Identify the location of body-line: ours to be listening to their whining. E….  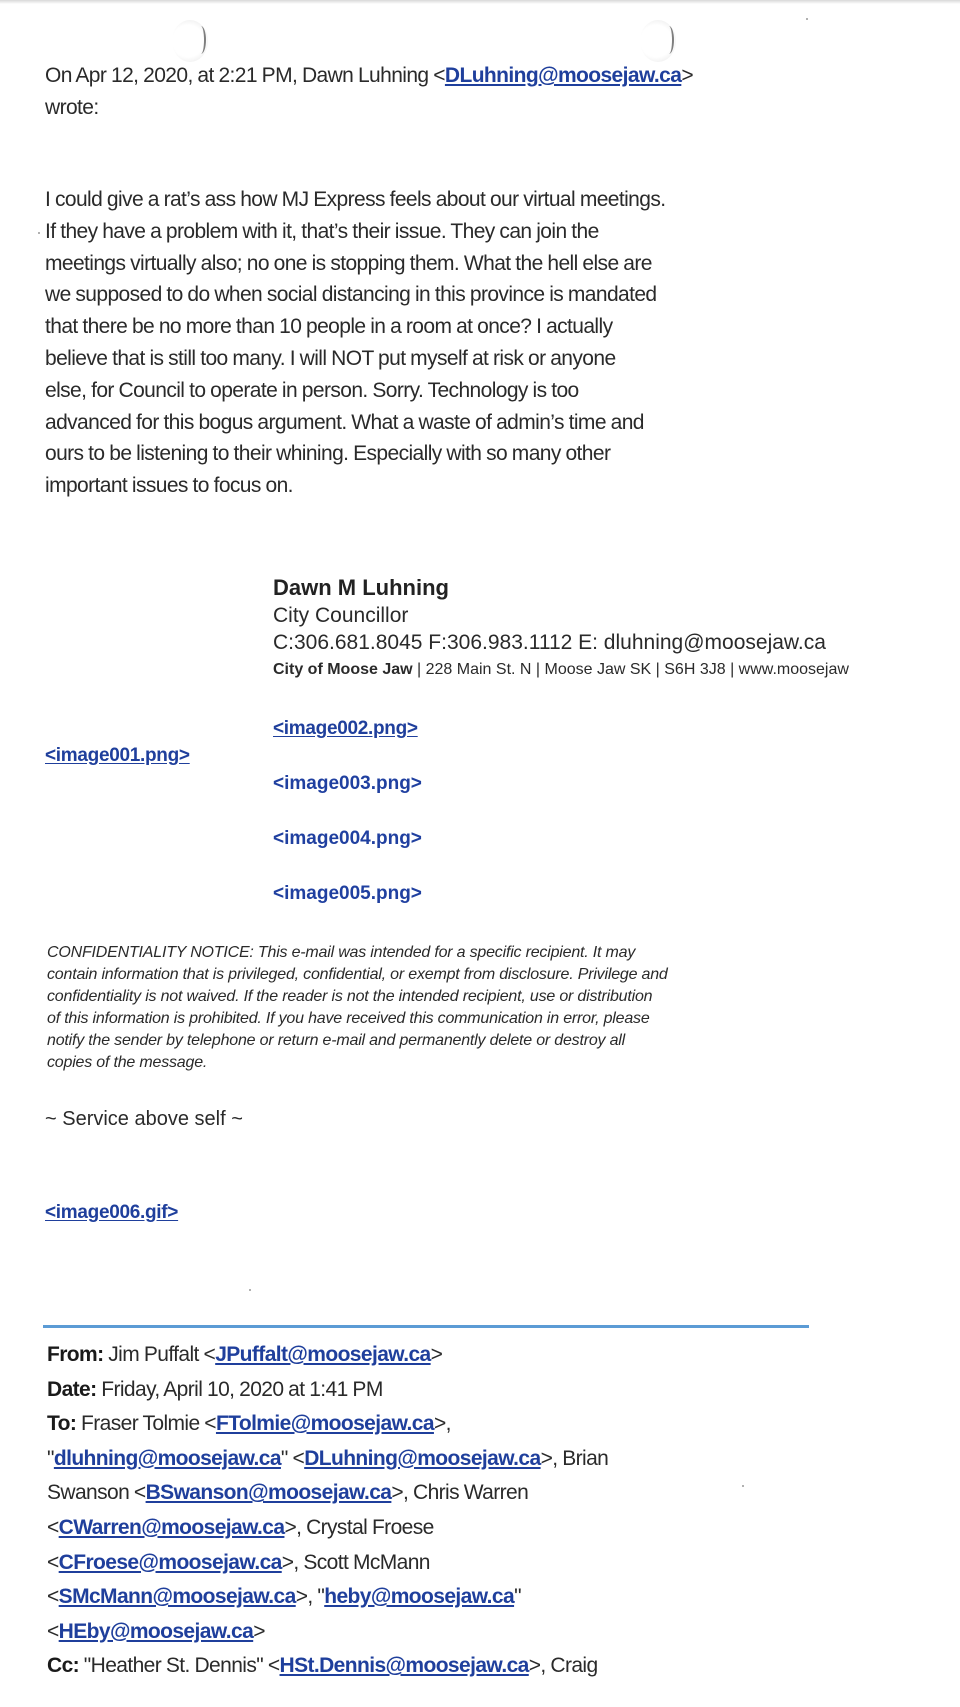
(328, 454).